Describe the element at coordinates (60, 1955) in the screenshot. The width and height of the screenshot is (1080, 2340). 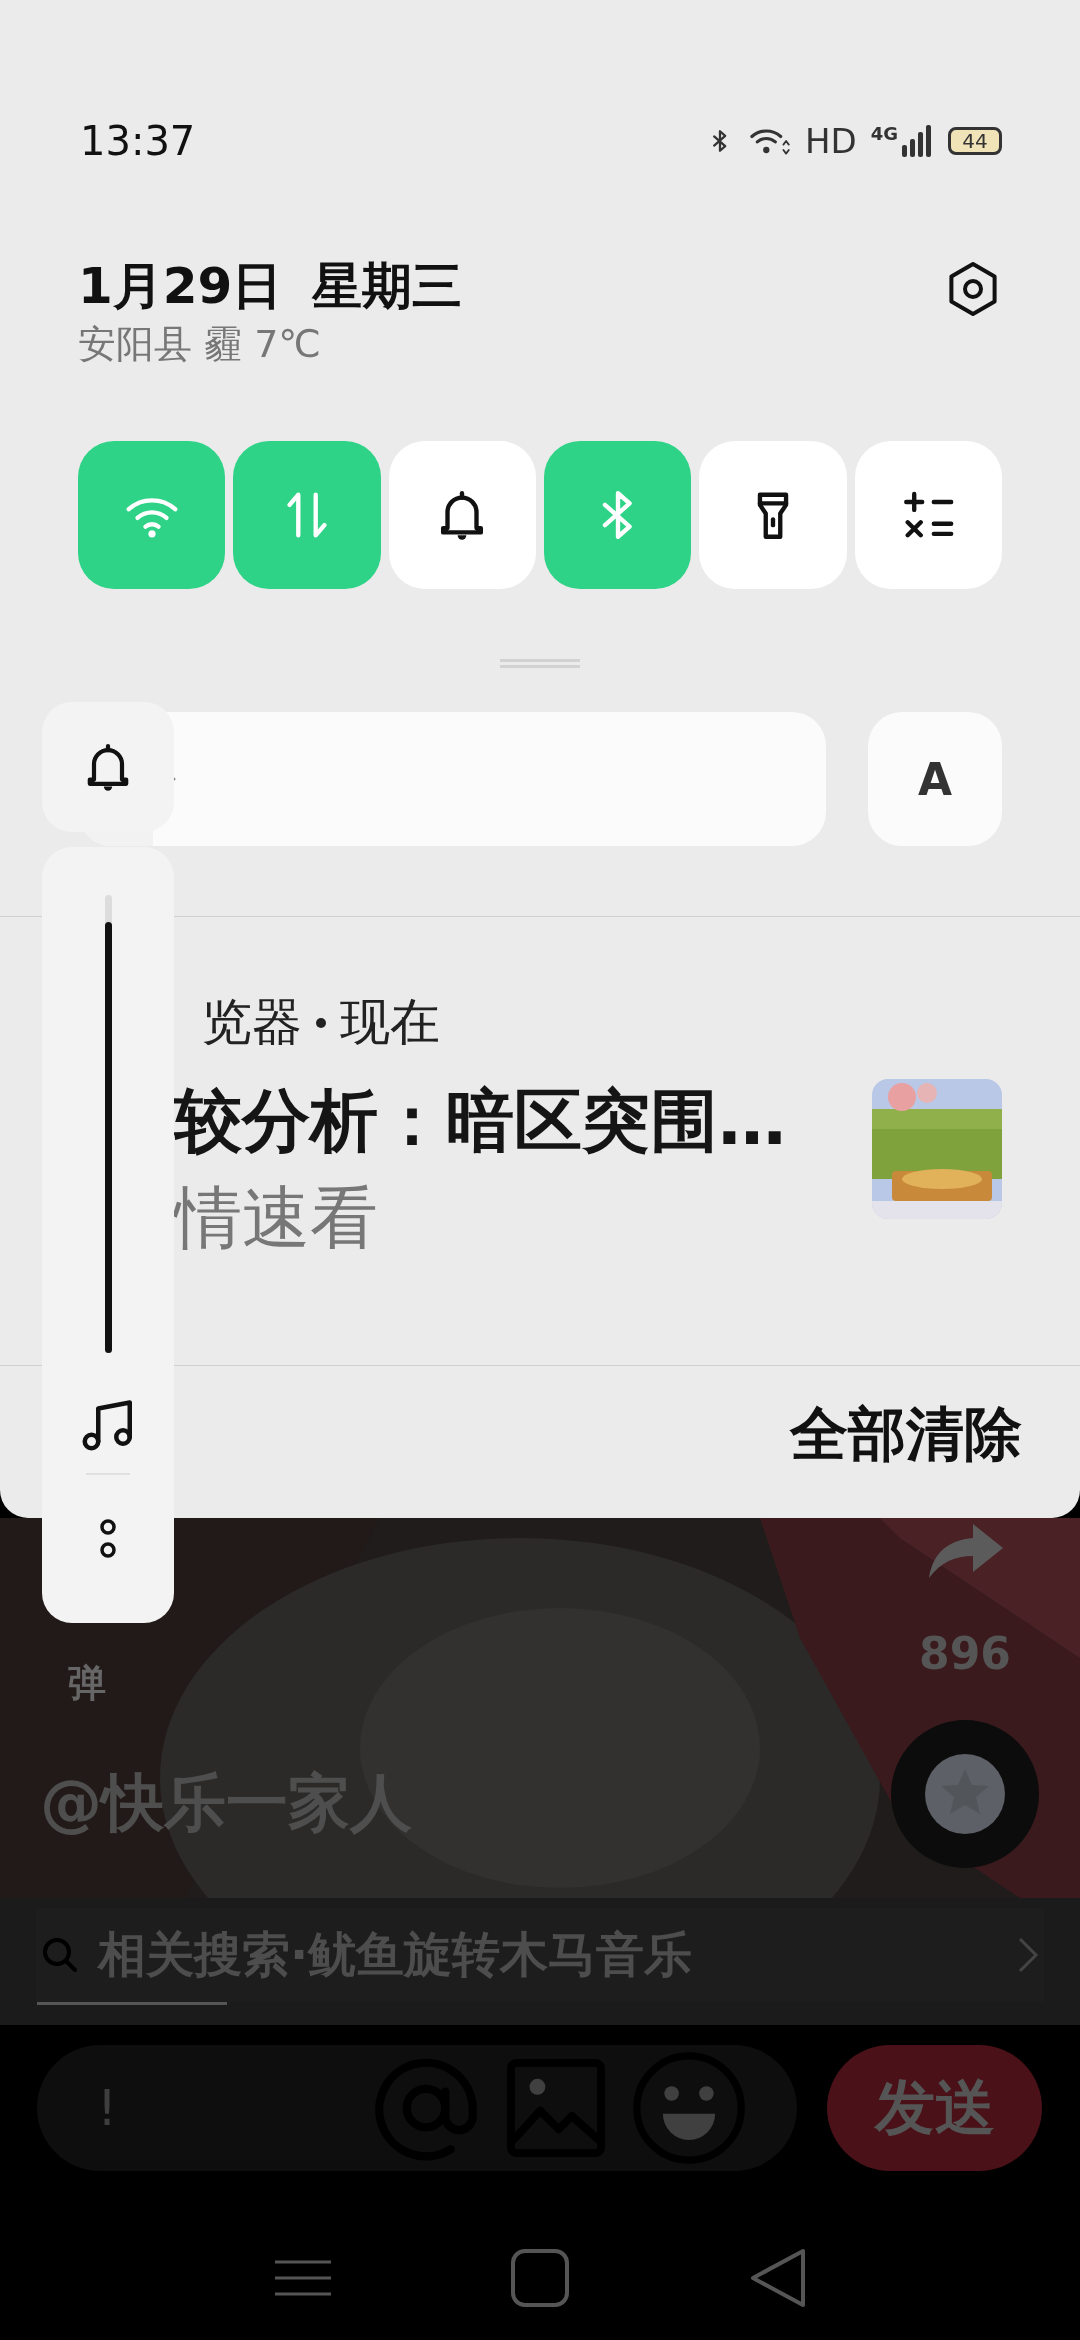
I see `search-icon` at that location.